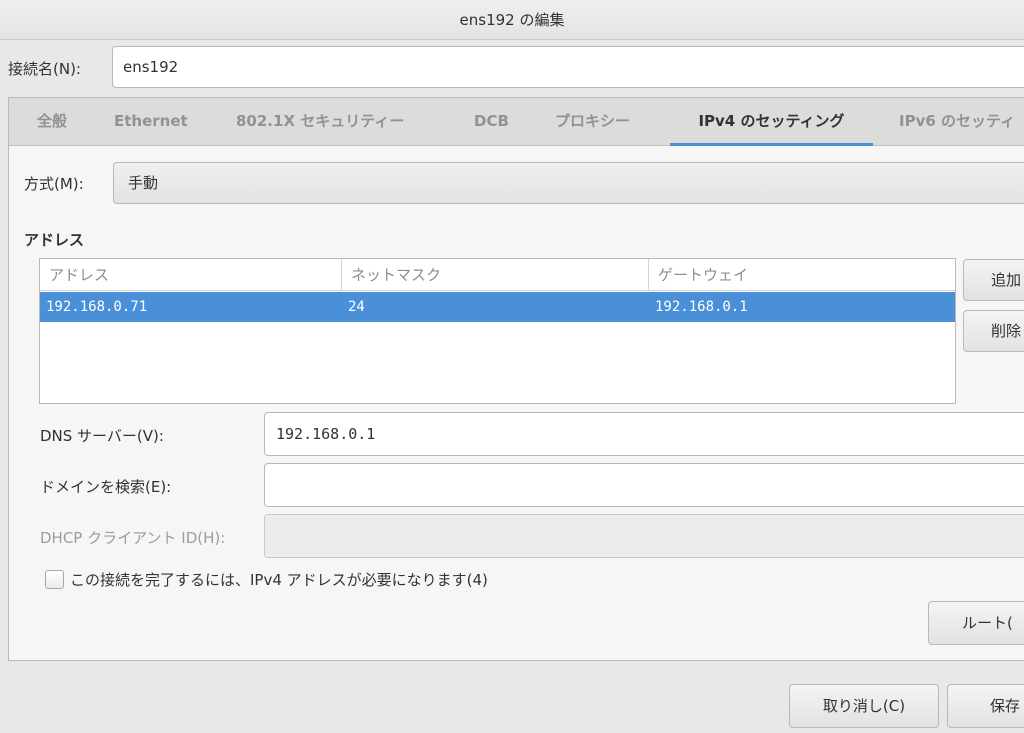 The width and height of the screenshot is (1024, 733). I want to click on tab-ipv6-settings: IPv6 のセッティ, so click(957, 122).